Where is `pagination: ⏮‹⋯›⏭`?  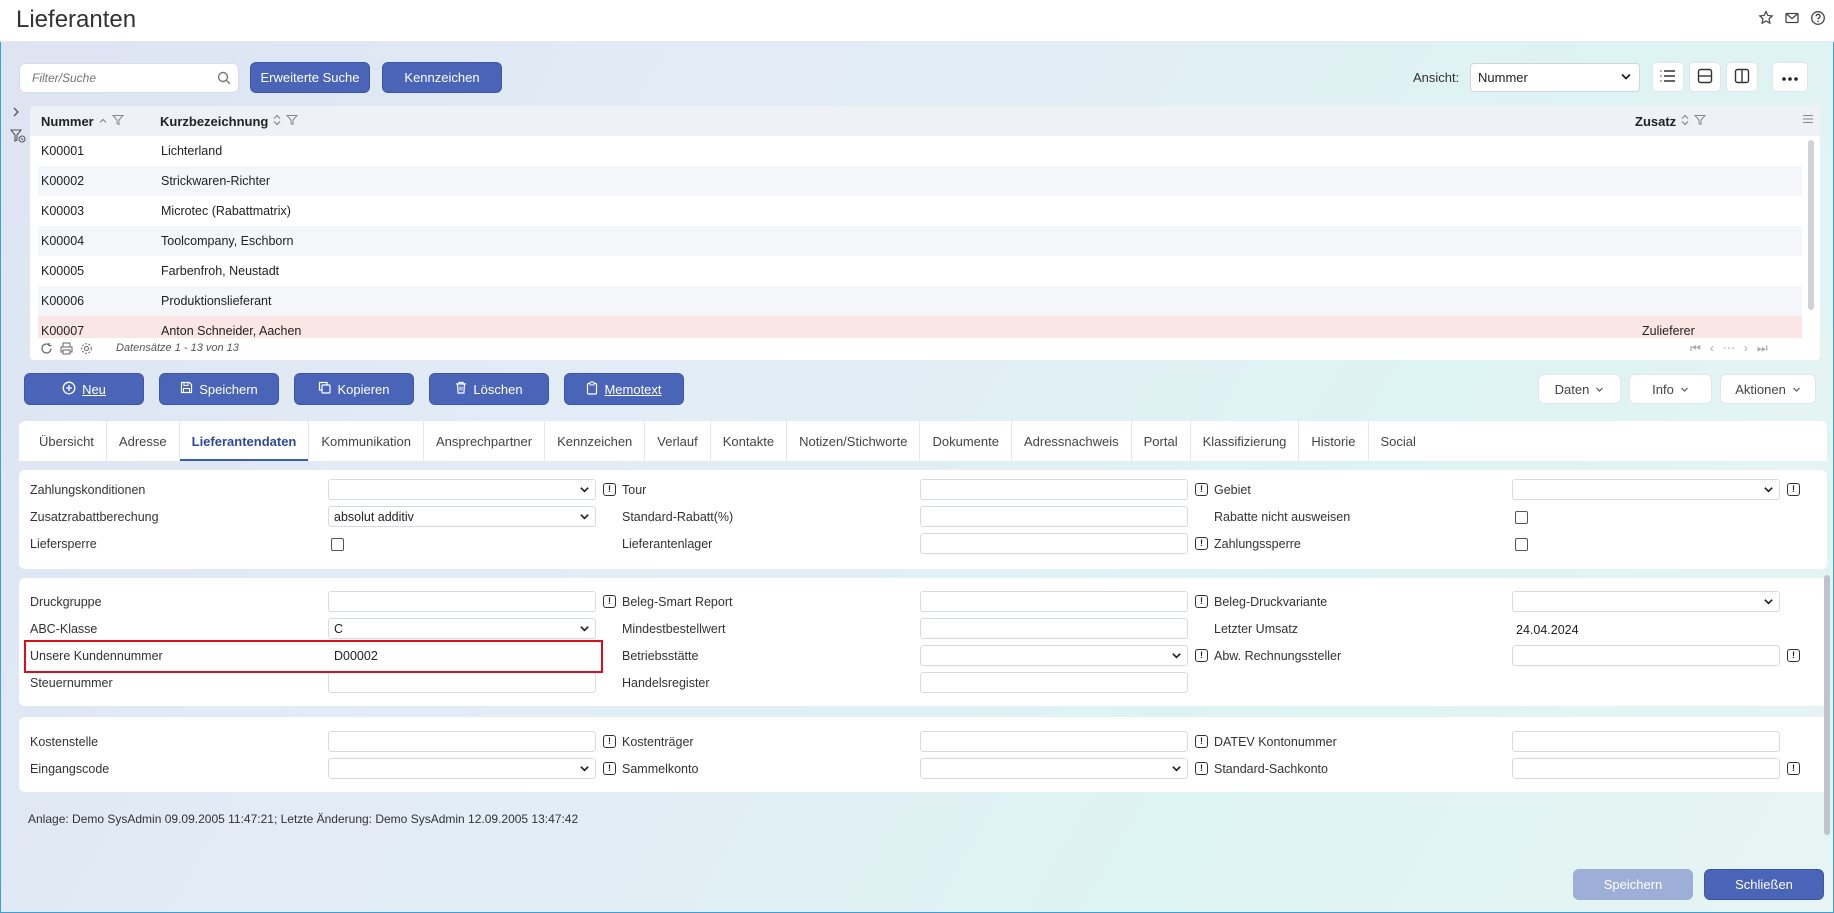 pagination: ⏮‹⋯›⏭ is located at coordinates (1733, 348).